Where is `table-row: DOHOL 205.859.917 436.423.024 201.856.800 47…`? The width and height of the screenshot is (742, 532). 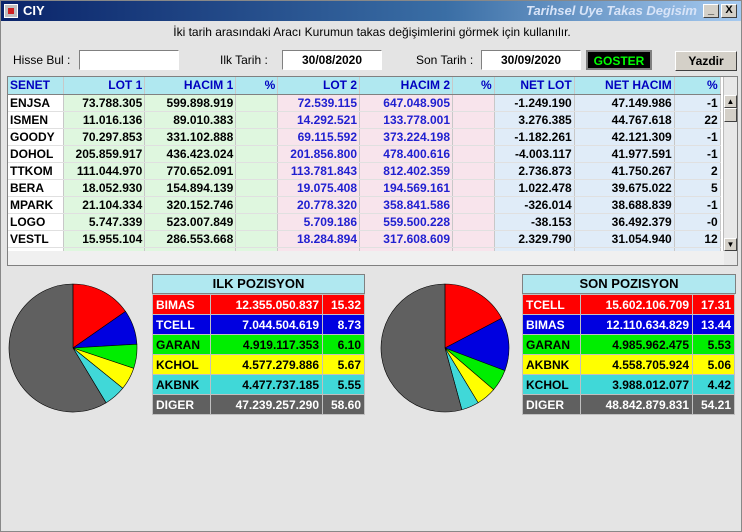 table-row: DOHOL 205.859.917 436.423.024 201.856.800 47… is located at coordinates (364, 154).